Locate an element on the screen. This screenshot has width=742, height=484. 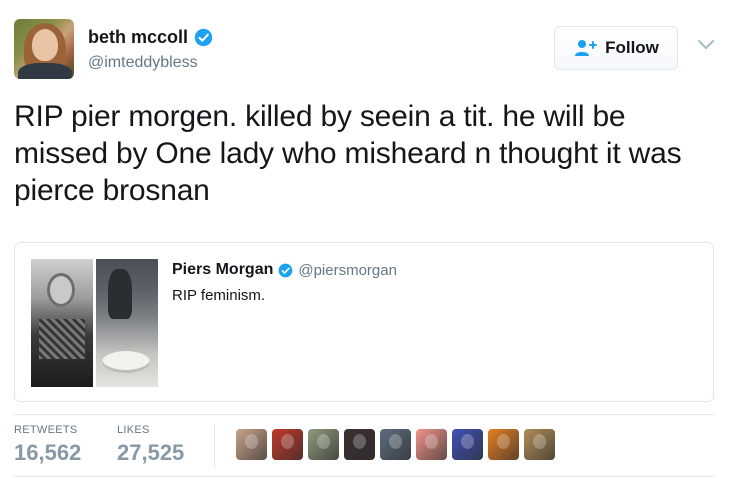
retweets-label: RETWEETS is located at coordinates (46, 430).